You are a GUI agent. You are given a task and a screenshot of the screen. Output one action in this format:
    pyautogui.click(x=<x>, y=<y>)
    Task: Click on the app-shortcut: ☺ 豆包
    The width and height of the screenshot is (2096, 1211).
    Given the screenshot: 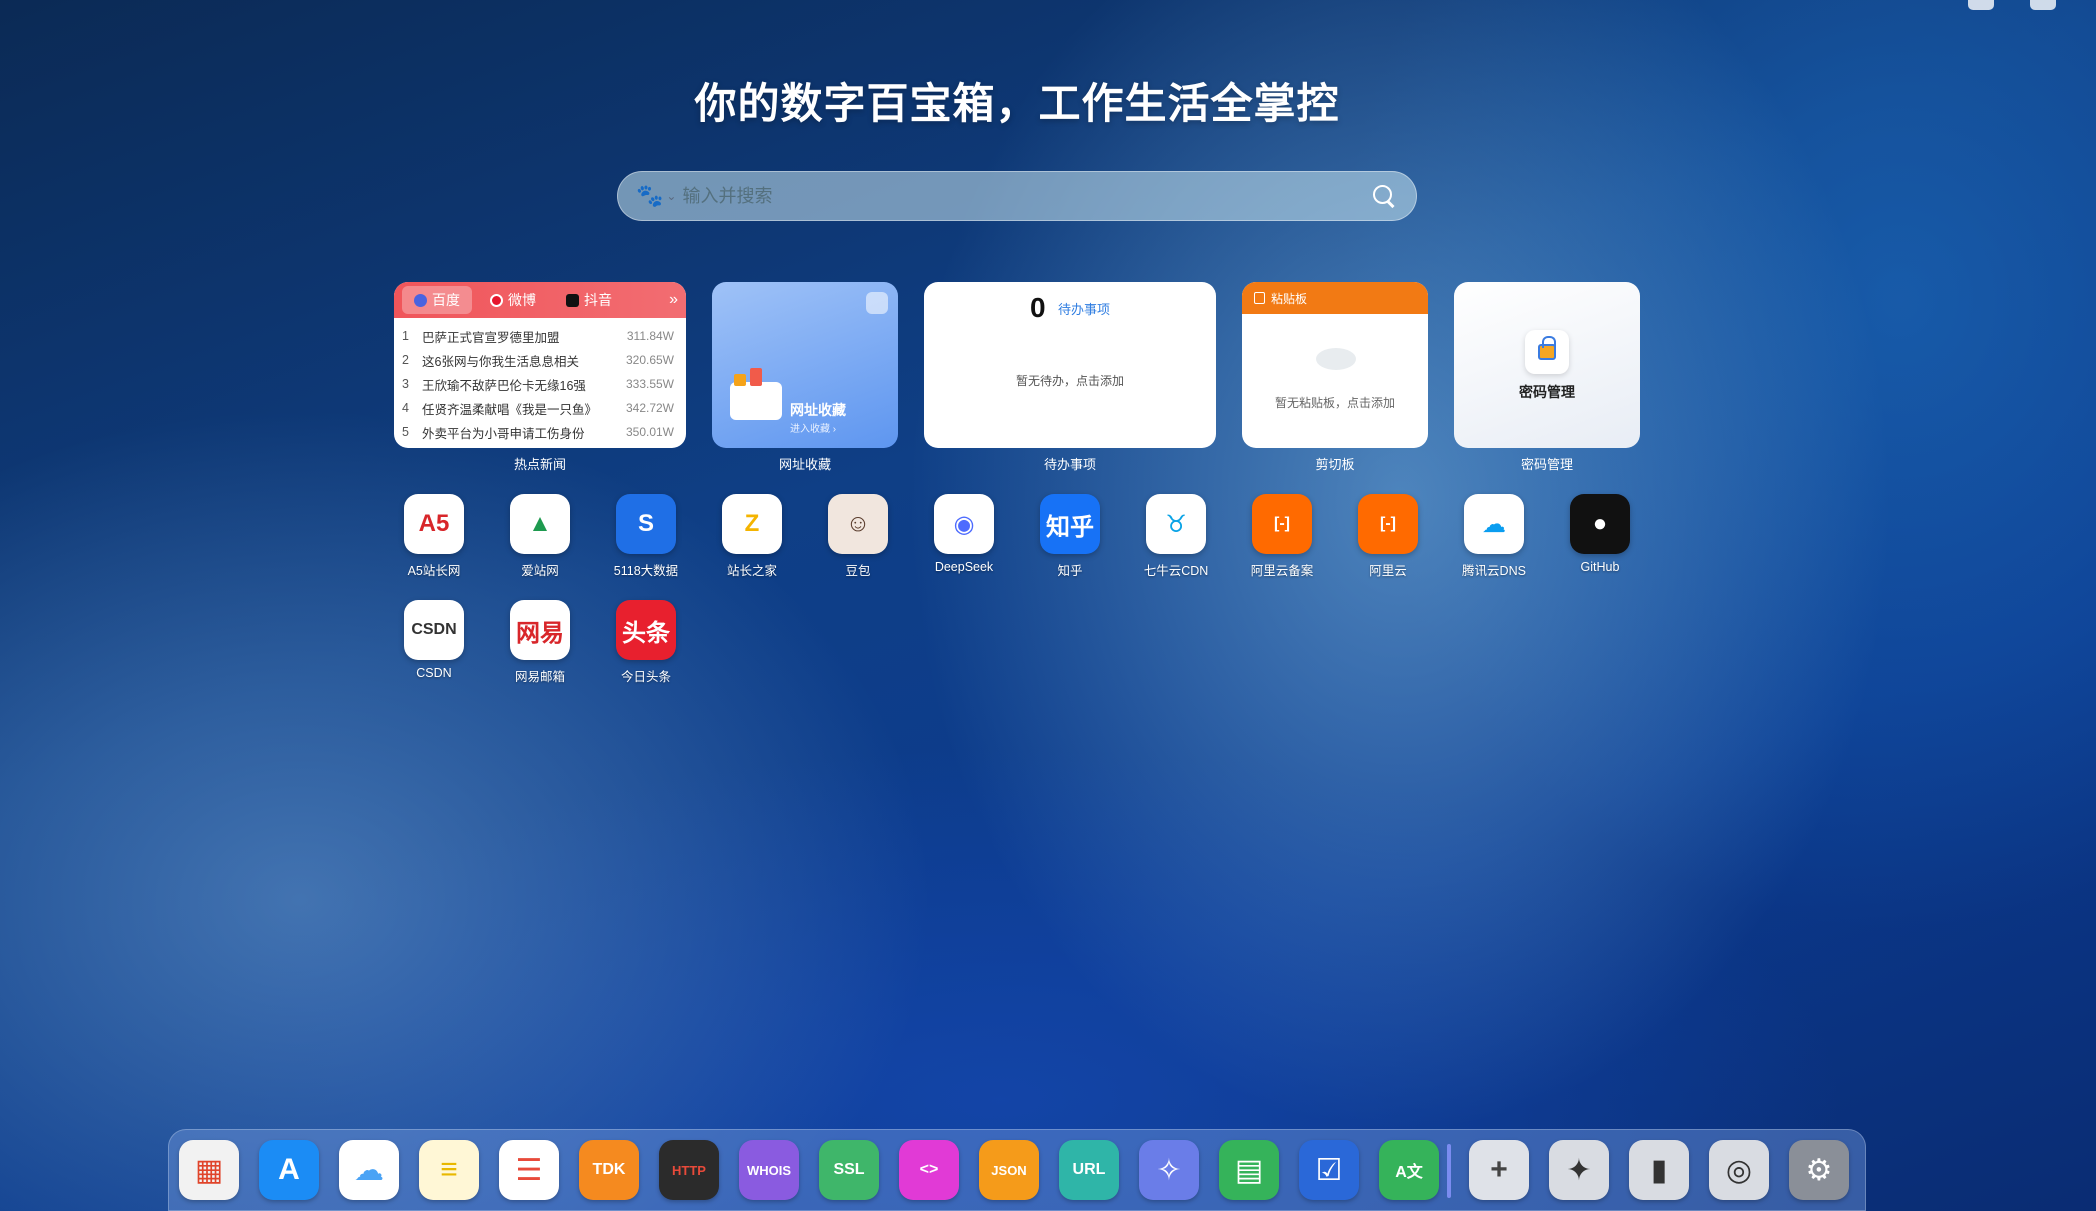 What is the action you would take?
    pyautogui.click(x=858, y=536)
    